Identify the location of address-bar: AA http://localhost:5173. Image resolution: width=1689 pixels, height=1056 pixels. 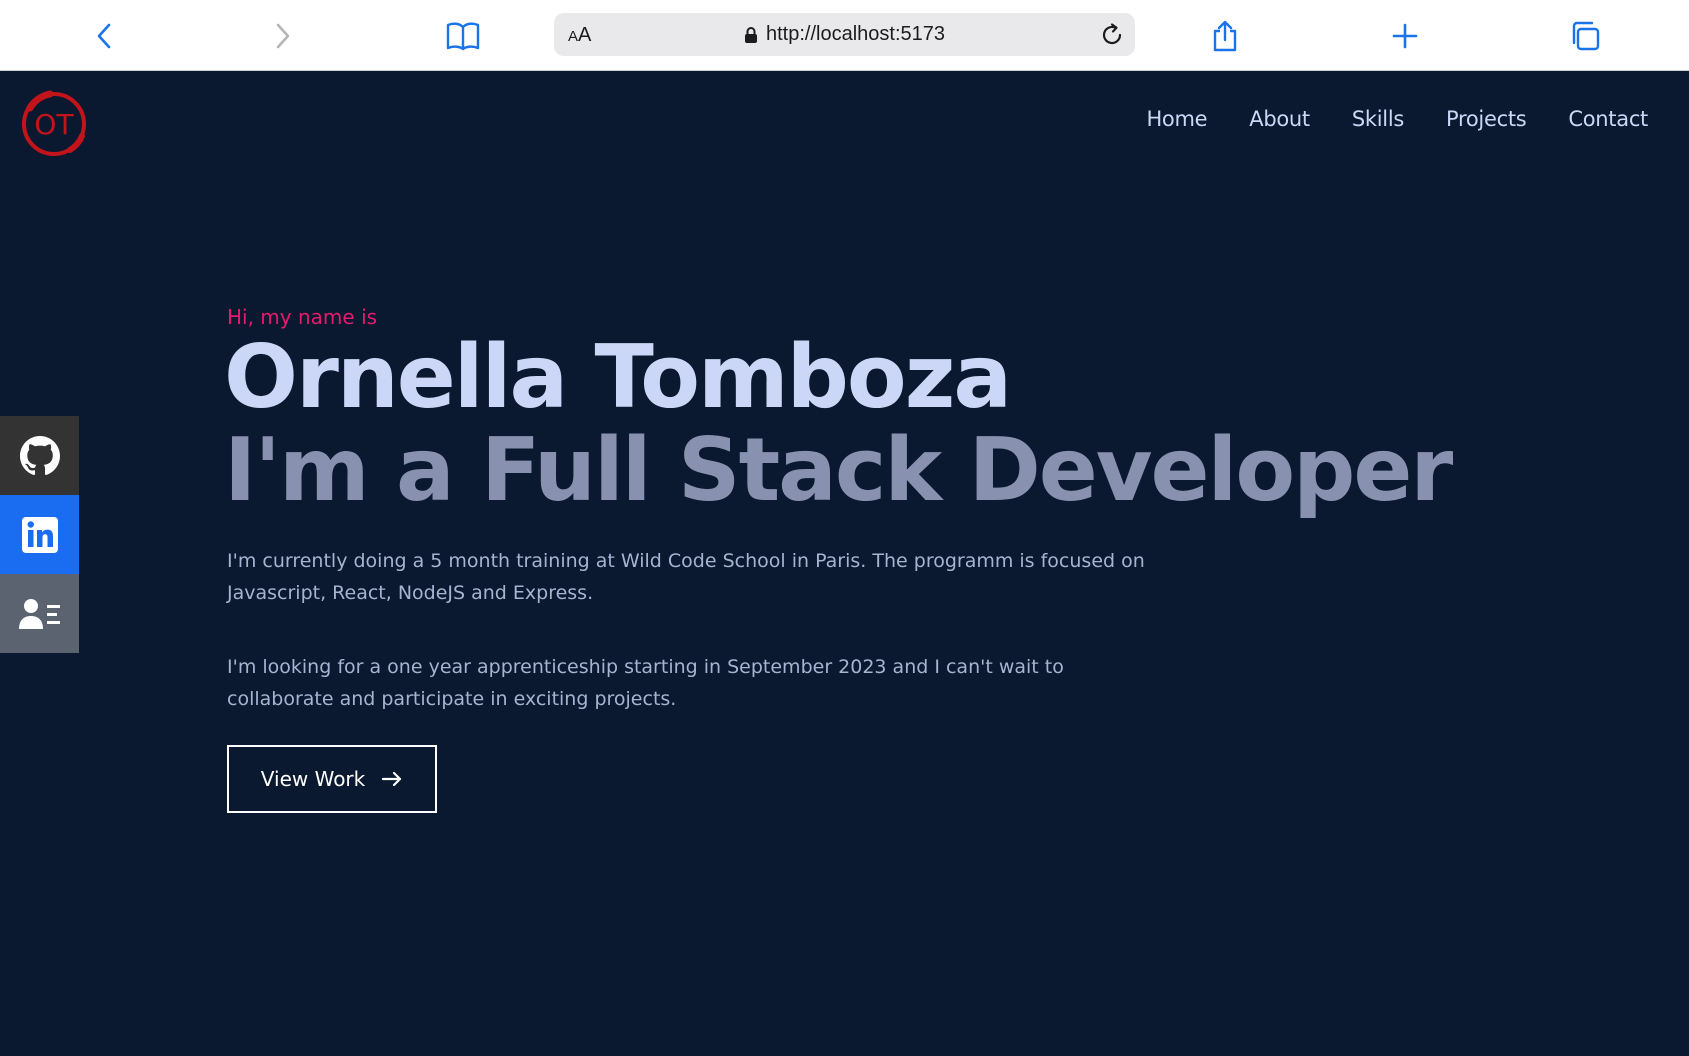
(844, 34).